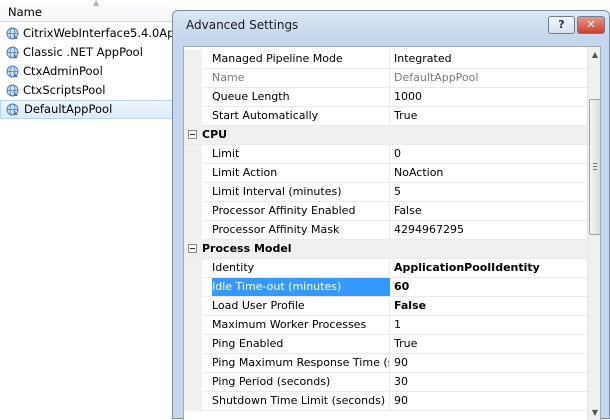 The width and height of the screenshot is (610, 420). What do you see at coordinates (301, 268) in the screenshot?
I see `property-name: Identity` at bounding box center [301, 268].